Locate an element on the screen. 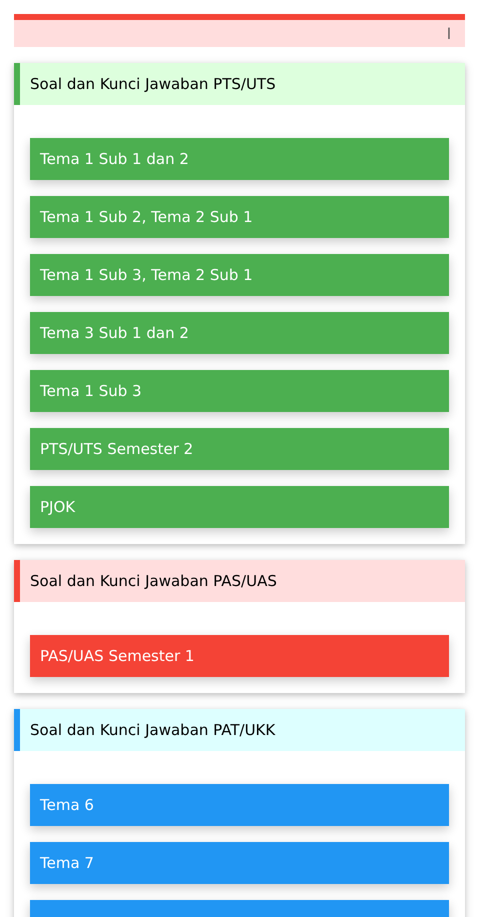 This screenshot has width=482, height=917. alert-text: l is located at coordinates (448, 33).